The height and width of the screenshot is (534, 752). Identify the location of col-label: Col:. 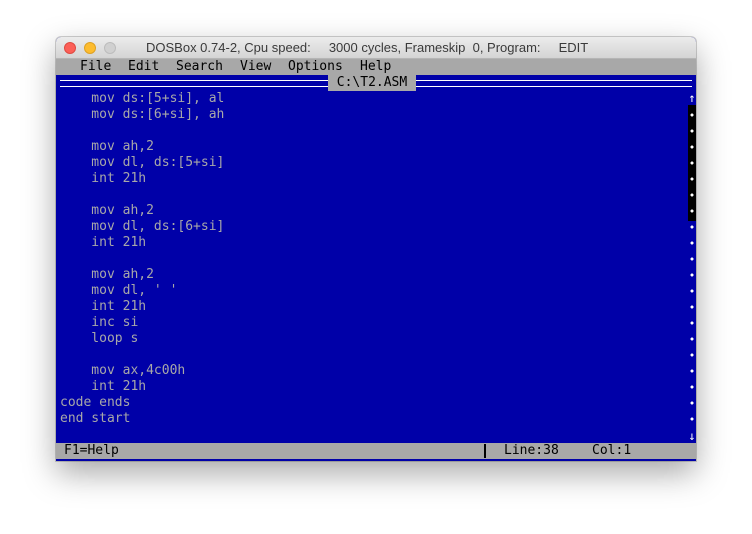
(608, 450).